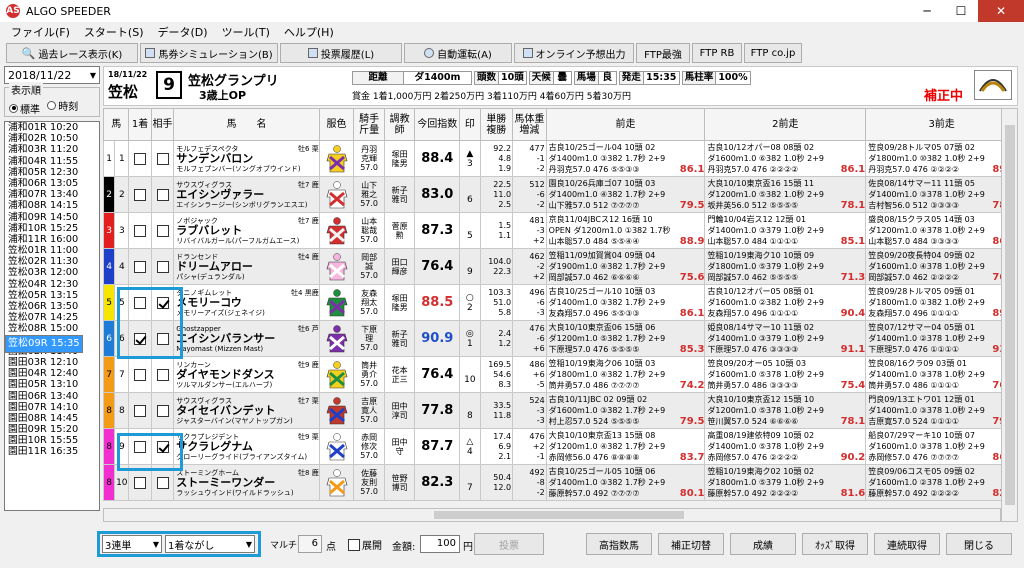 The image size is (1024, 568). What do you see at coordinates (399, 124) in the screenshot?
I see `col-trainer: 調教 師` at bounding box center [399, 124].